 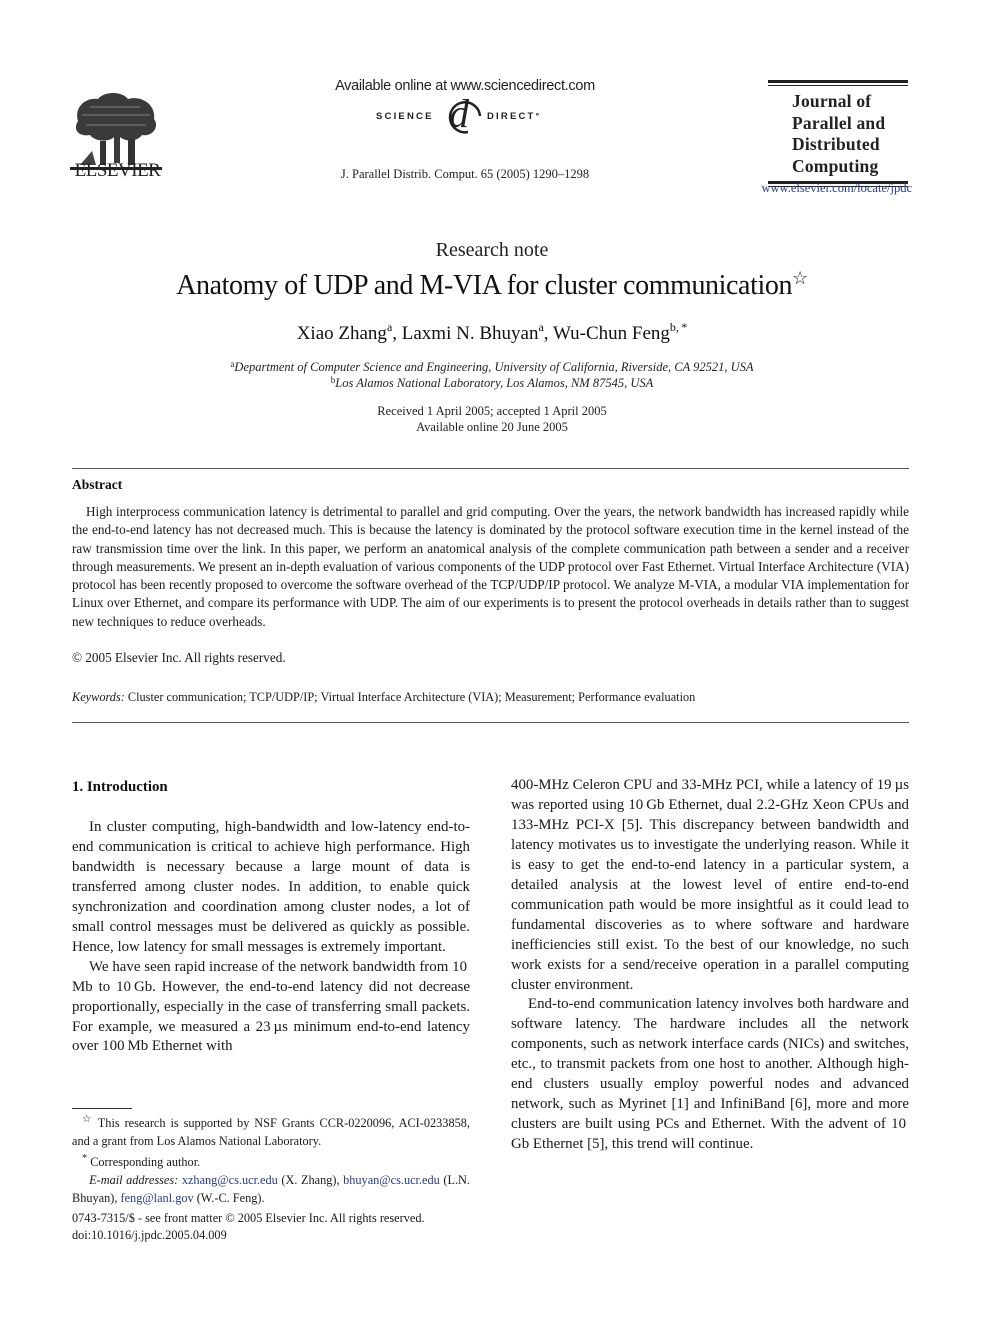 I want to click on online-date: Available online 20 June 2005, so click(x=492, y=427).